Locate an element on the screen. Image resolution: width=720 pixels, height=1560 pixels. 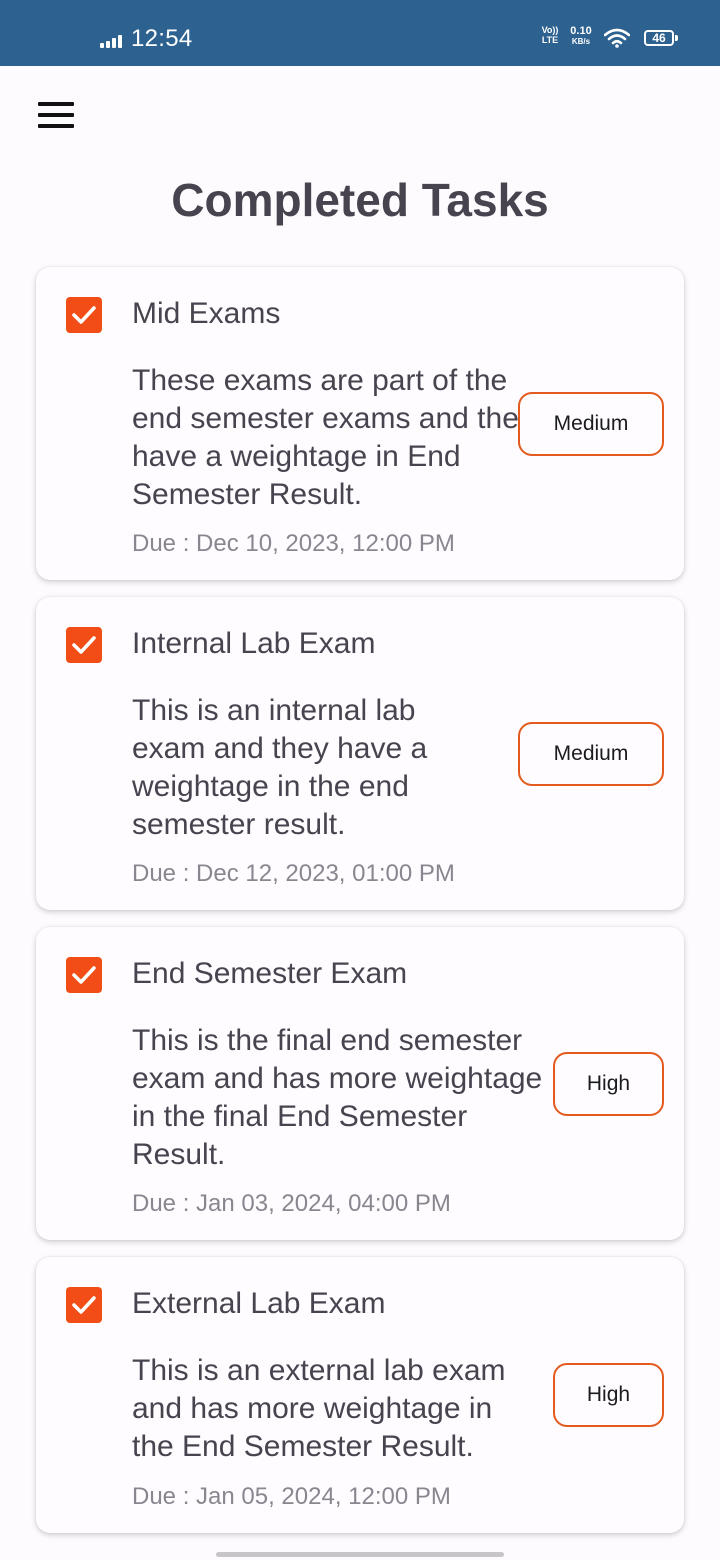
wifi-icon is located at coordinates (617, 38).